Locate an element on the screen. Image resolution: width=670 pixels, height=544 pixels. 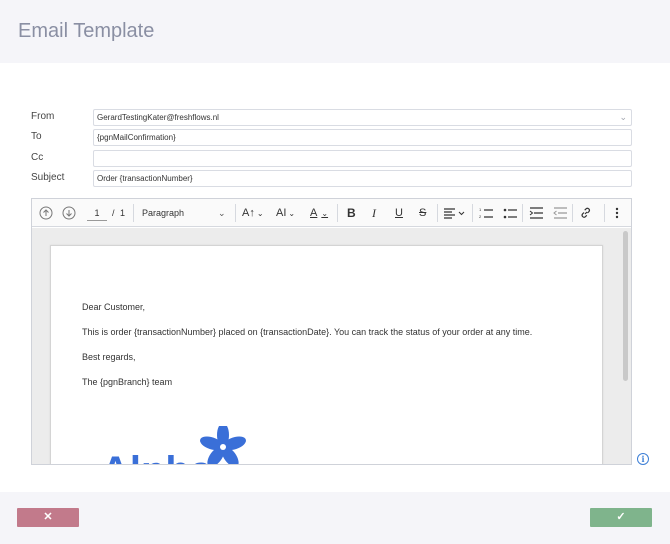
to-field: {pgnMailConfirmation} is located at coordinates (362, 137).